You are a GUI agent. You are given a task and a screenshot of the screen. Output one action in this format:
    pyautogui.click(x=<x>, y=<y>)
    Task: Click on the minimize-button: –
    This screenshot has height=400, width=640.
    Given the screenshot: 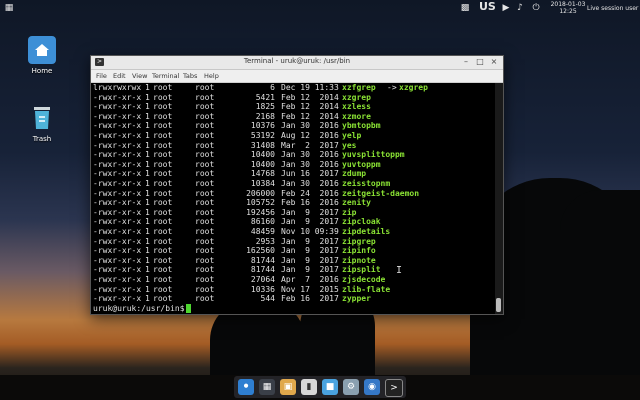 What is the action you would take?
    pyautogui.click(x=466, y=62)
    